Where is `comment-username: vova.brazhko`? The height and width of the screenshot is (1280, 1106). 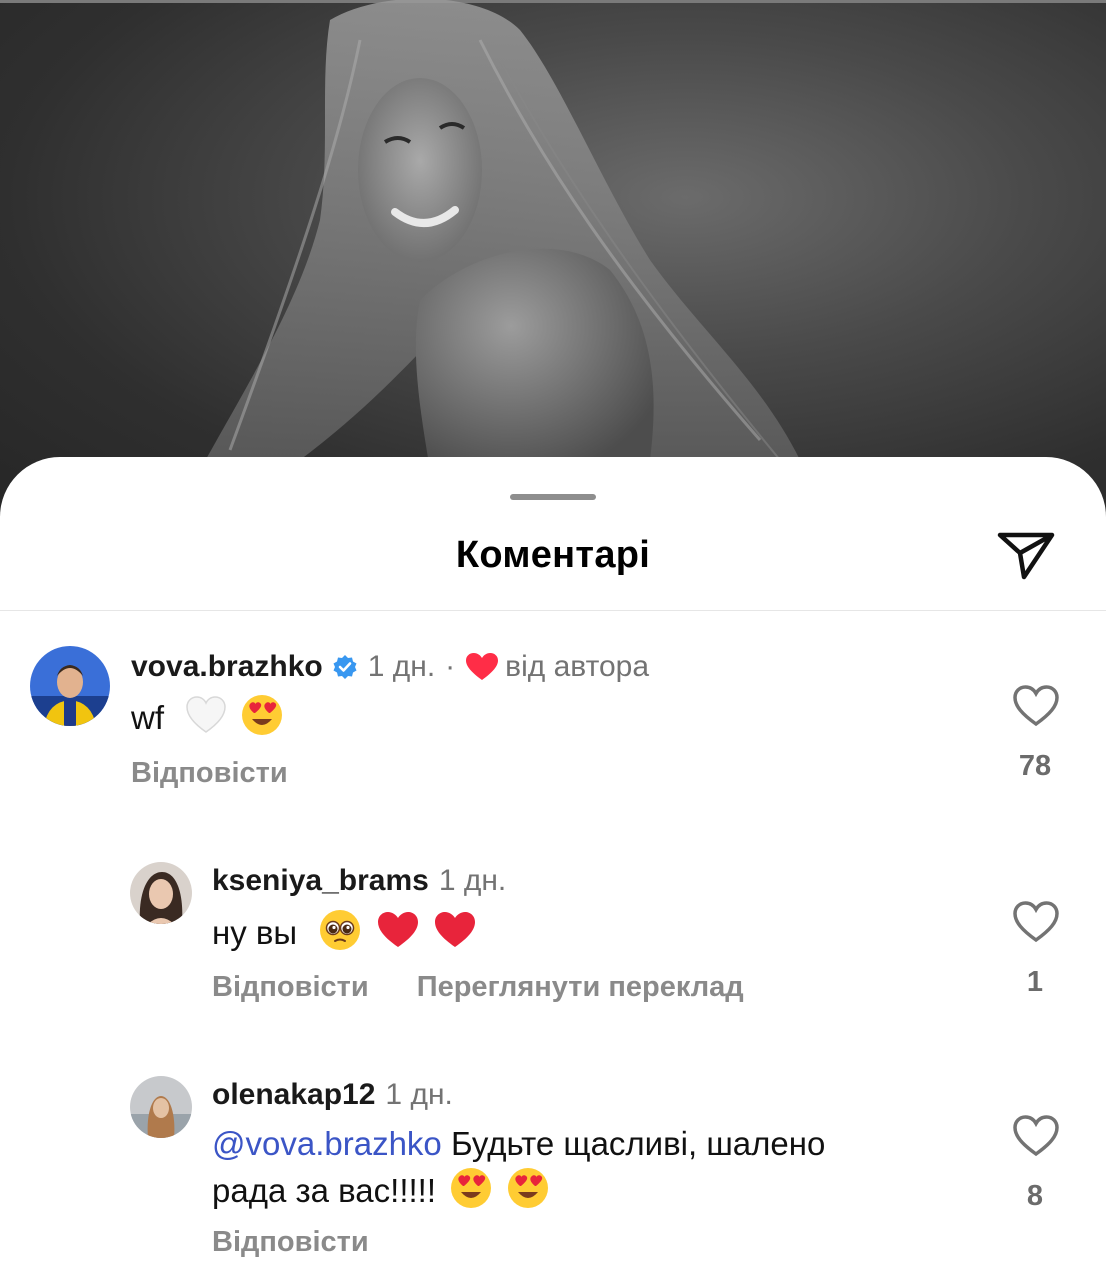
comment-username: vova.brazhko is located at coordinates (227, 667).